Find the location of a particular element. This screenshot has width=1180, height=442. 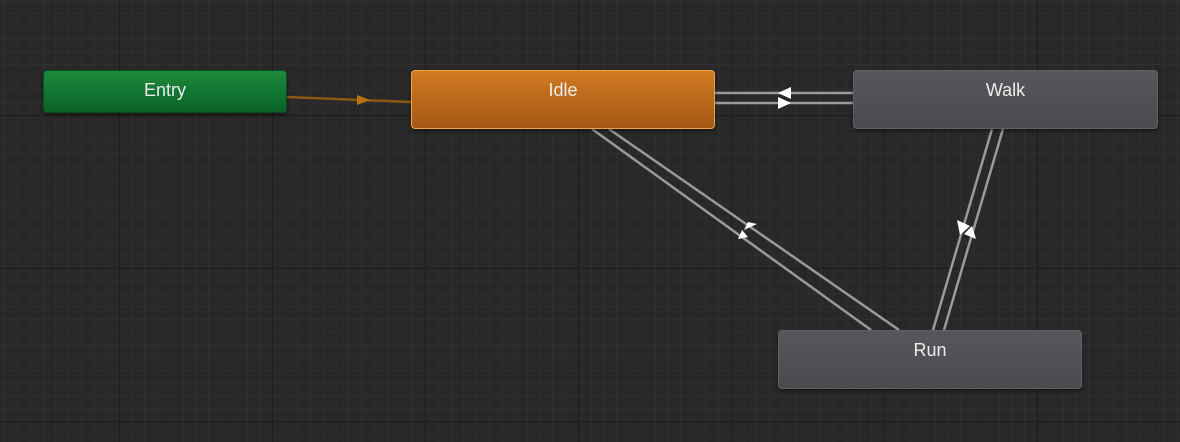

state-label-idle: Idle is located at coordinates (563, 90).